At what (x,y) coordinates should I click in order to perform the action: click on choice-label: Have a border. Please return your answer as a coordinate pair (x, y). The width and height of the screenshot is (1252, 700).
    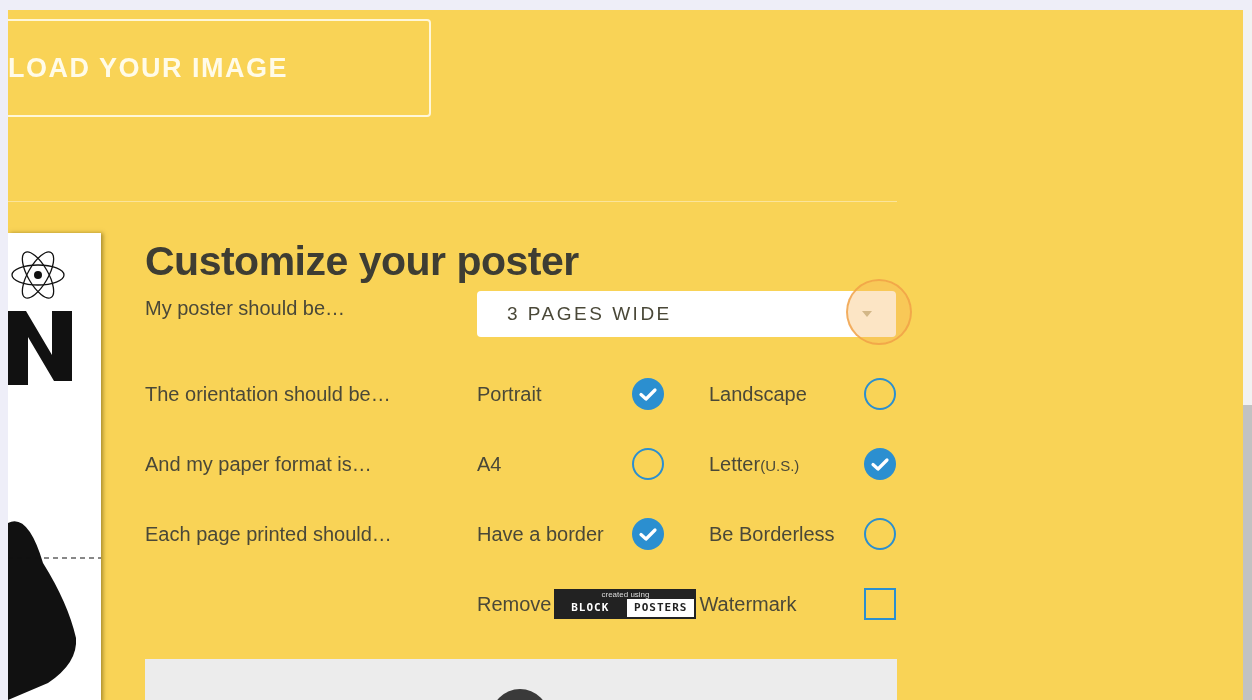
    Looking at the image, I should click on (541, 534).